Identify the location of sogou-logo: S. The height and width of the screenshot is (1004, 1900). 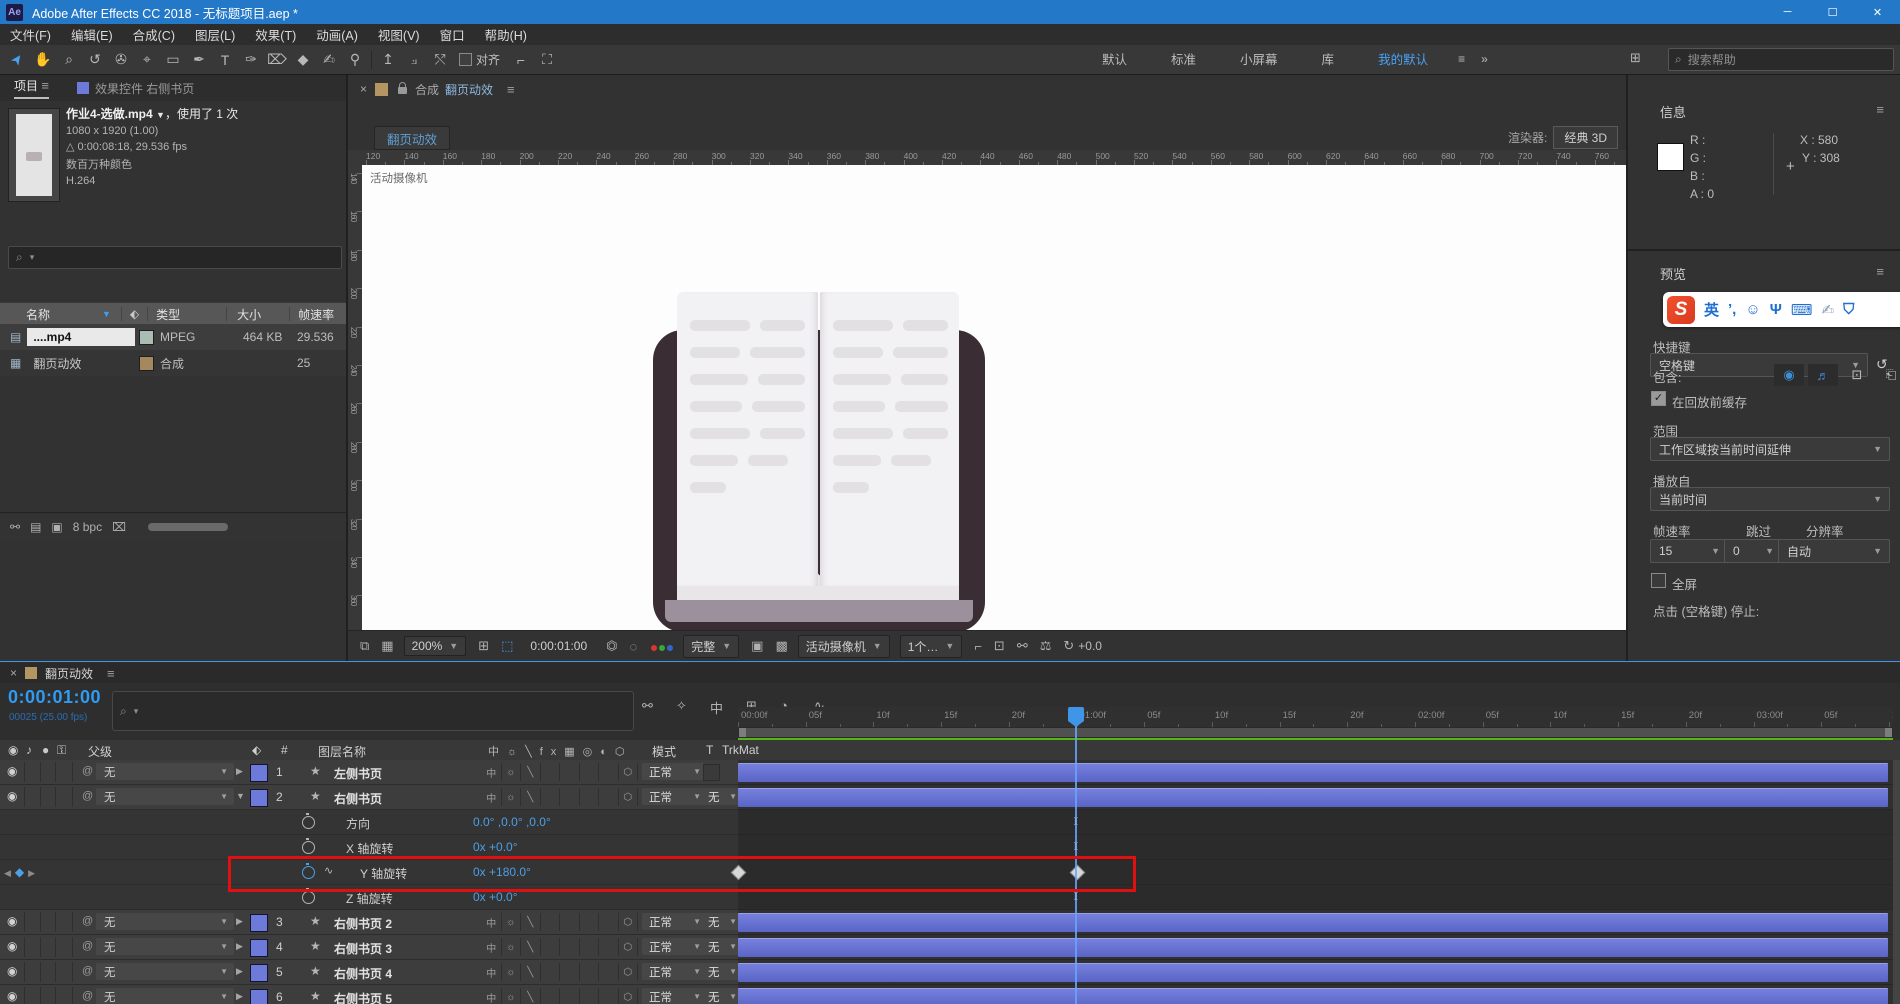
(1681, 309).